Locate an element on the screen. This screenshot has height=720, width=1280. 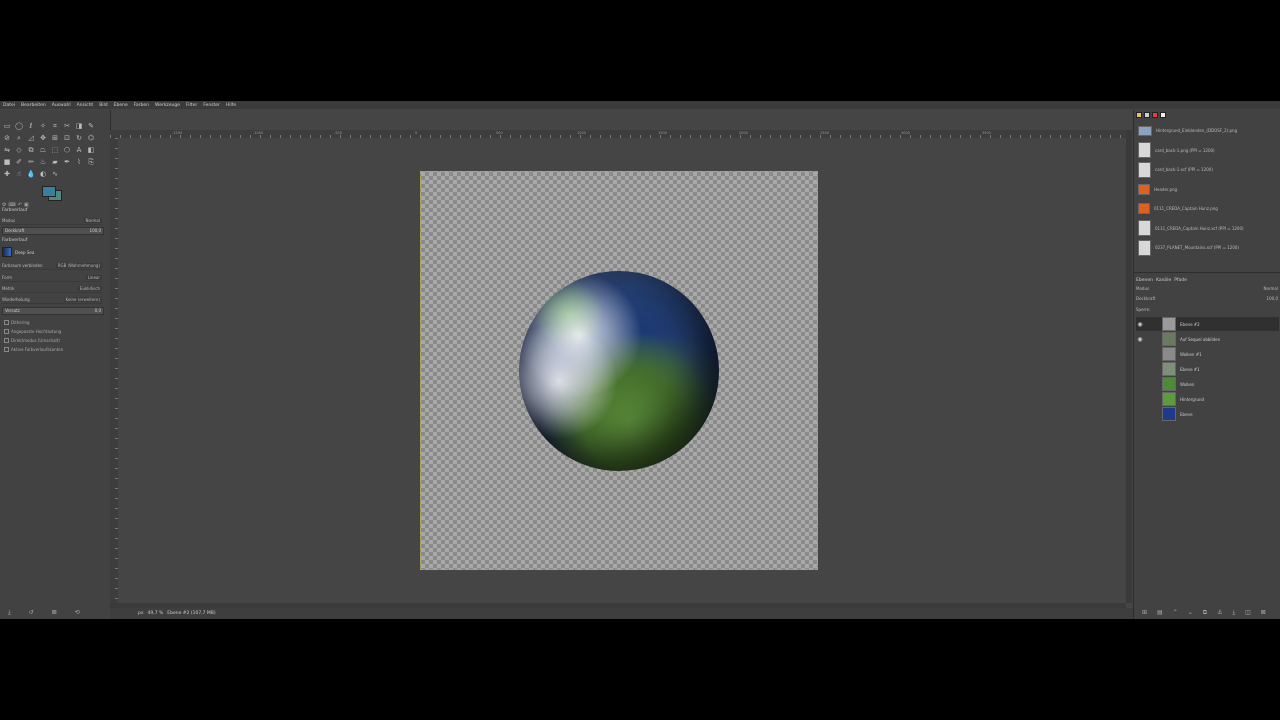
blend-color-row: Farbraum verbinden RGB (Wahrnehmung) is located at coordinates (52, 265).